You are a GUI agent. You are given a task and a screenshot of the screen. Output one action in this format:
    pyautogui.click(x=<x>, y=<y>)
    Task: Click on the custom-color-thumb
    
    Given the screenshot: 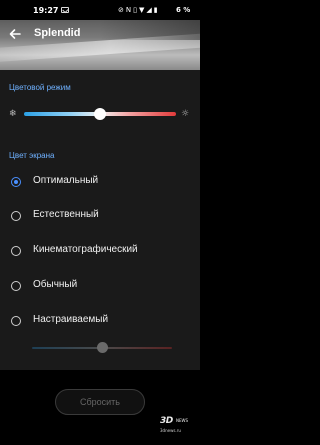 What is the action you would take?
    pyautogui.click(x=102, y=347)
    